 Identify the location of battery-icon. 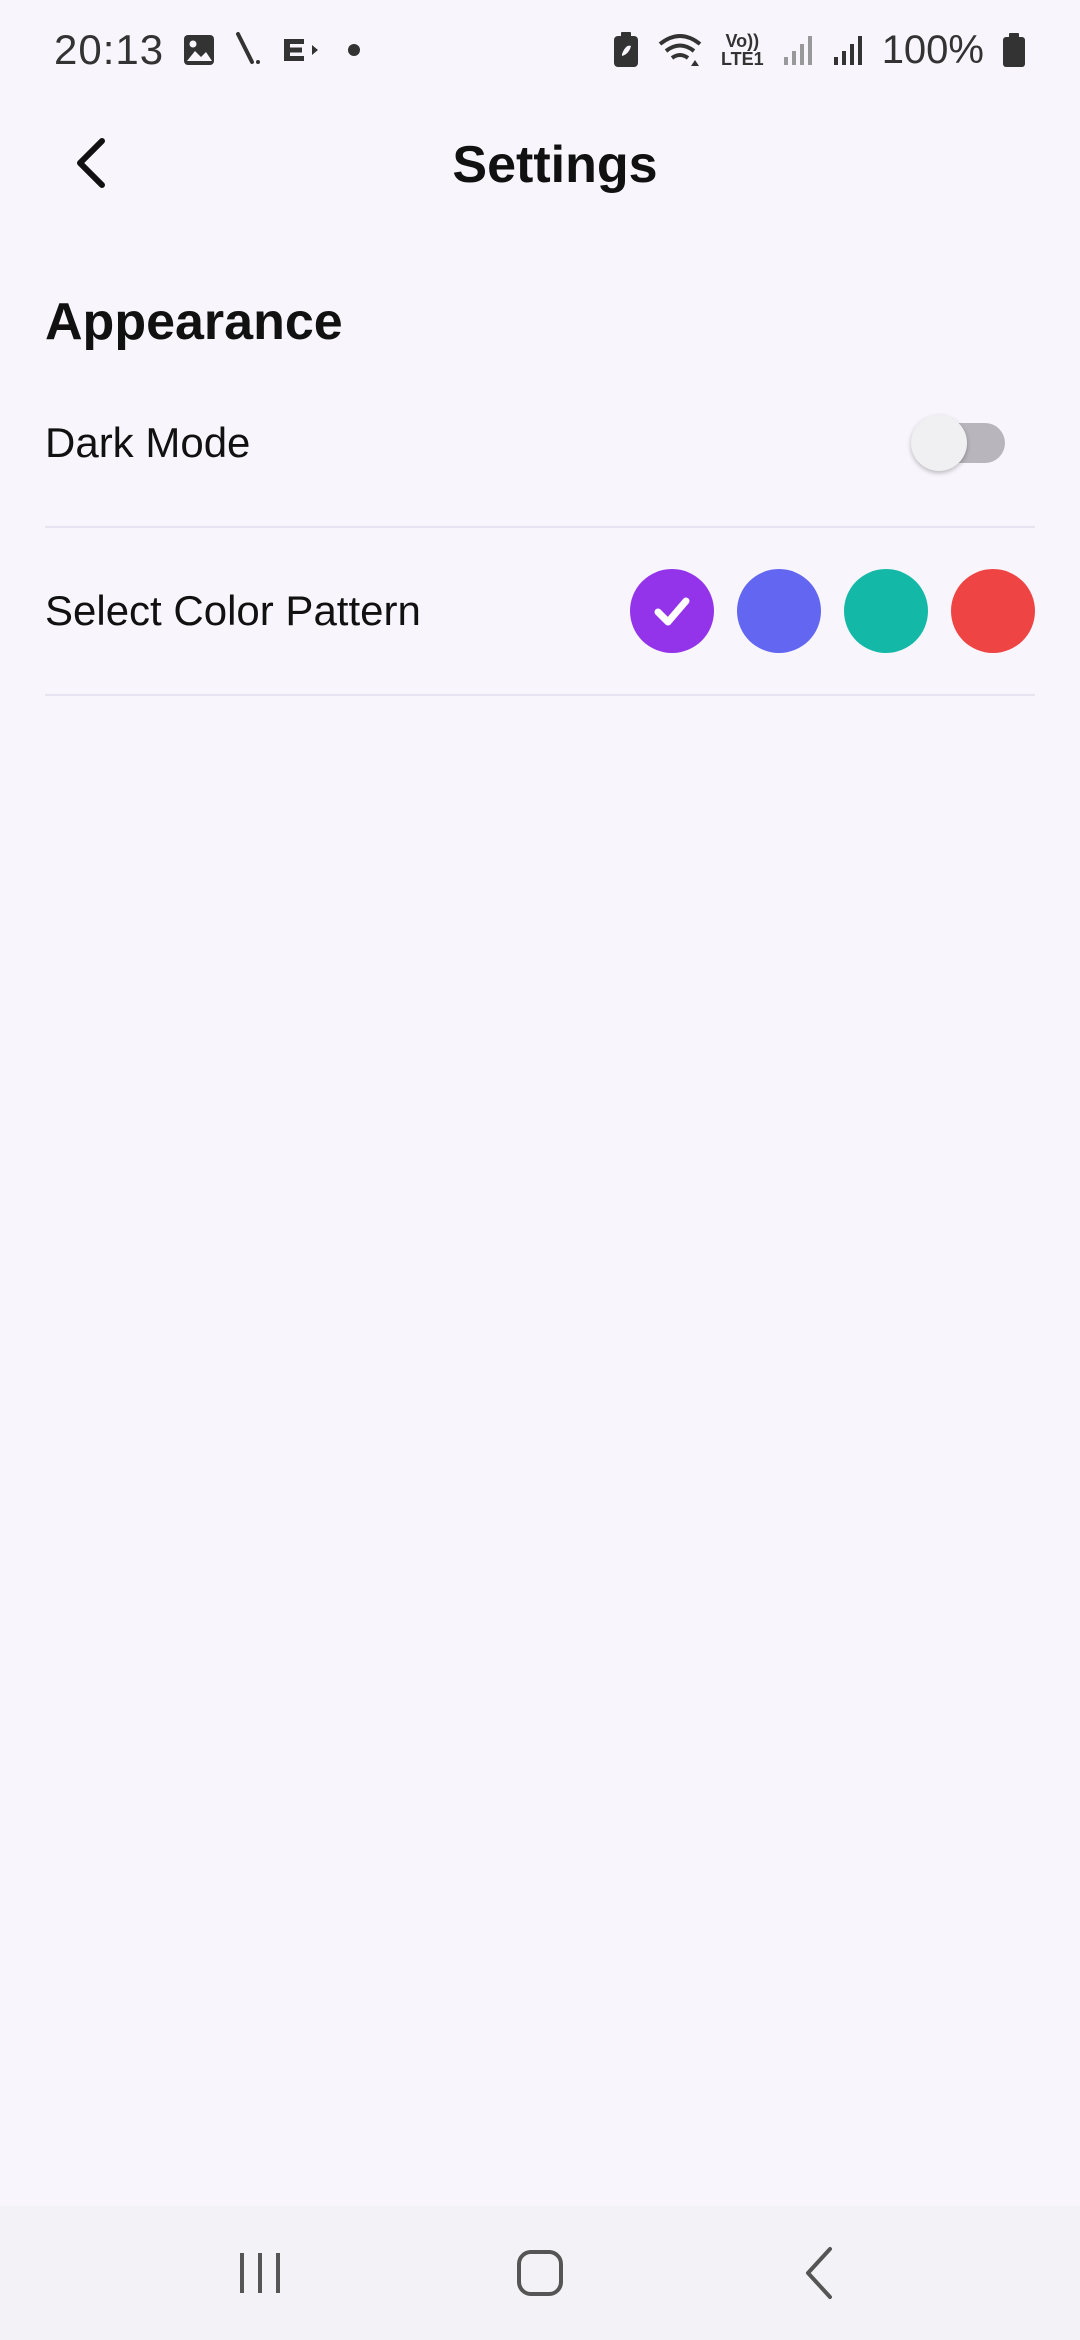
(1014, 50).